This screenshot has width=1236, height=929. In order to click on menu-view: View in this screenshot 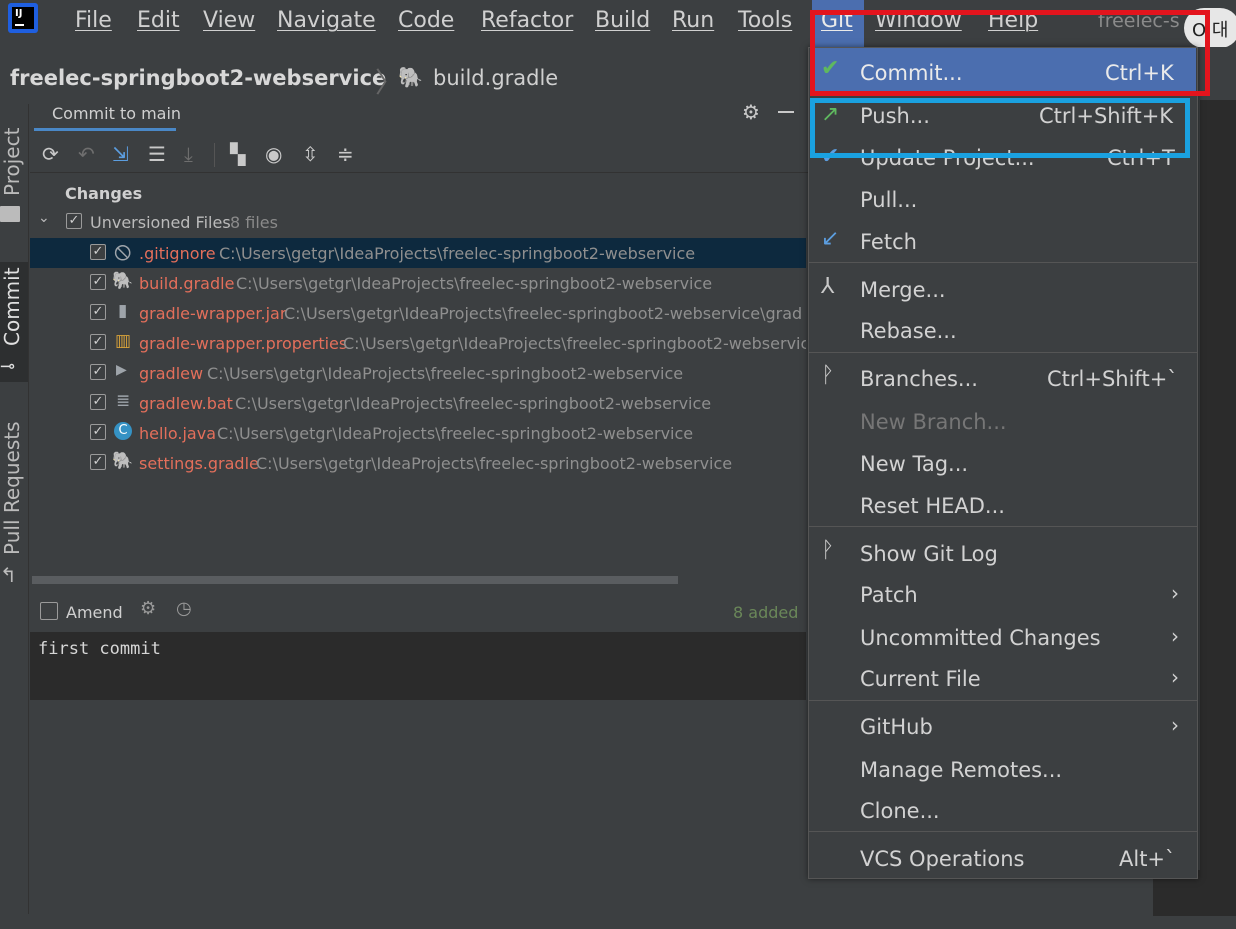, I will do `click(229, 20)`.